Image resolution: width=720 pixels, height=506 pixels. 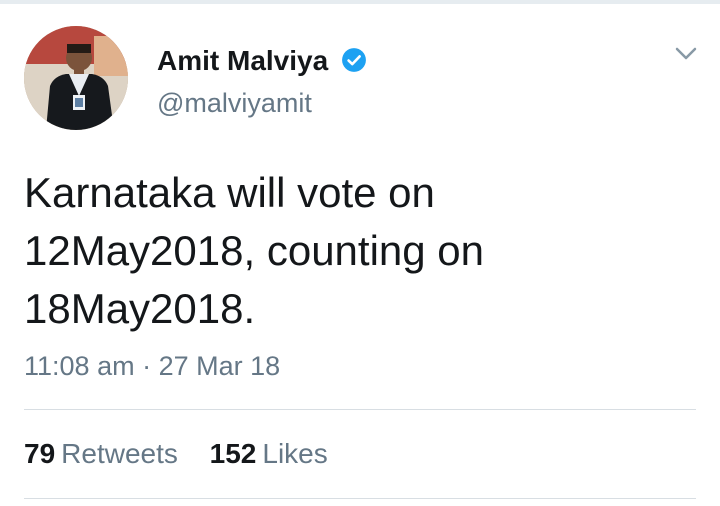 I want to click on tweet-time: 11:08 am, so click(x=79, y=366).